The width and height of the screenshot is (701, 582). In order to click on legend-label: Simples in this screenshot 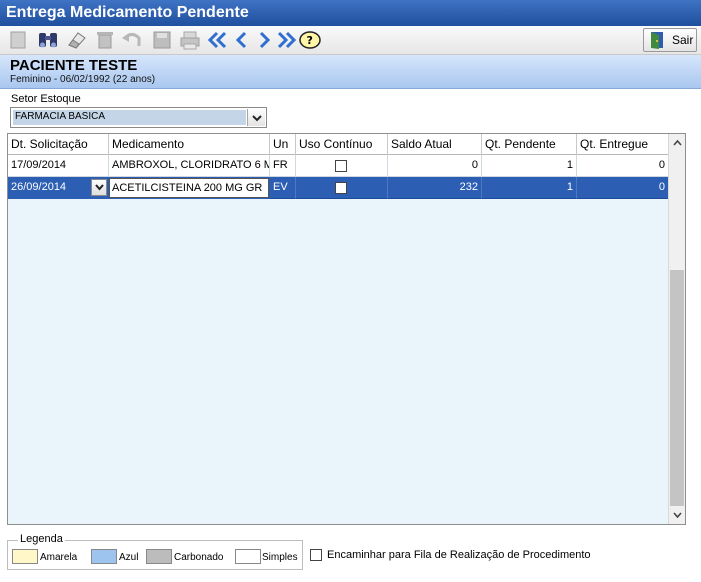, I will do `click(280, 557)`.